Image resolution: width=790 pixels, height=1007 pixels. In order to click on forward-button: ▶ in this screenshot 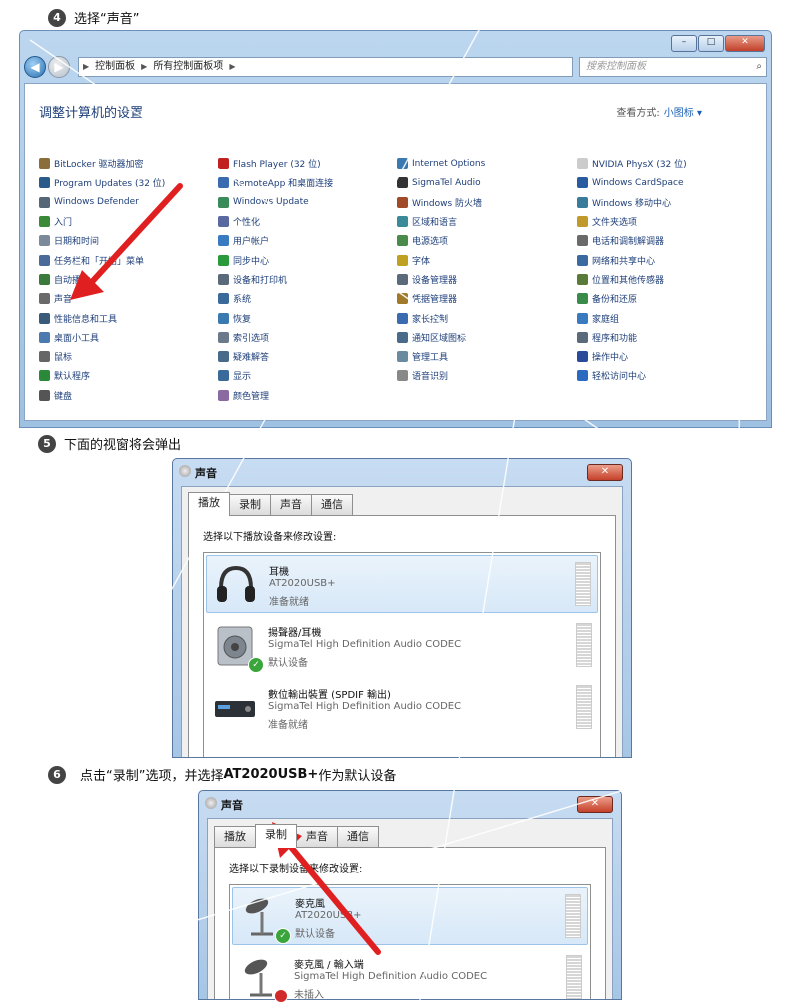, I will do `click(59, 67)`.